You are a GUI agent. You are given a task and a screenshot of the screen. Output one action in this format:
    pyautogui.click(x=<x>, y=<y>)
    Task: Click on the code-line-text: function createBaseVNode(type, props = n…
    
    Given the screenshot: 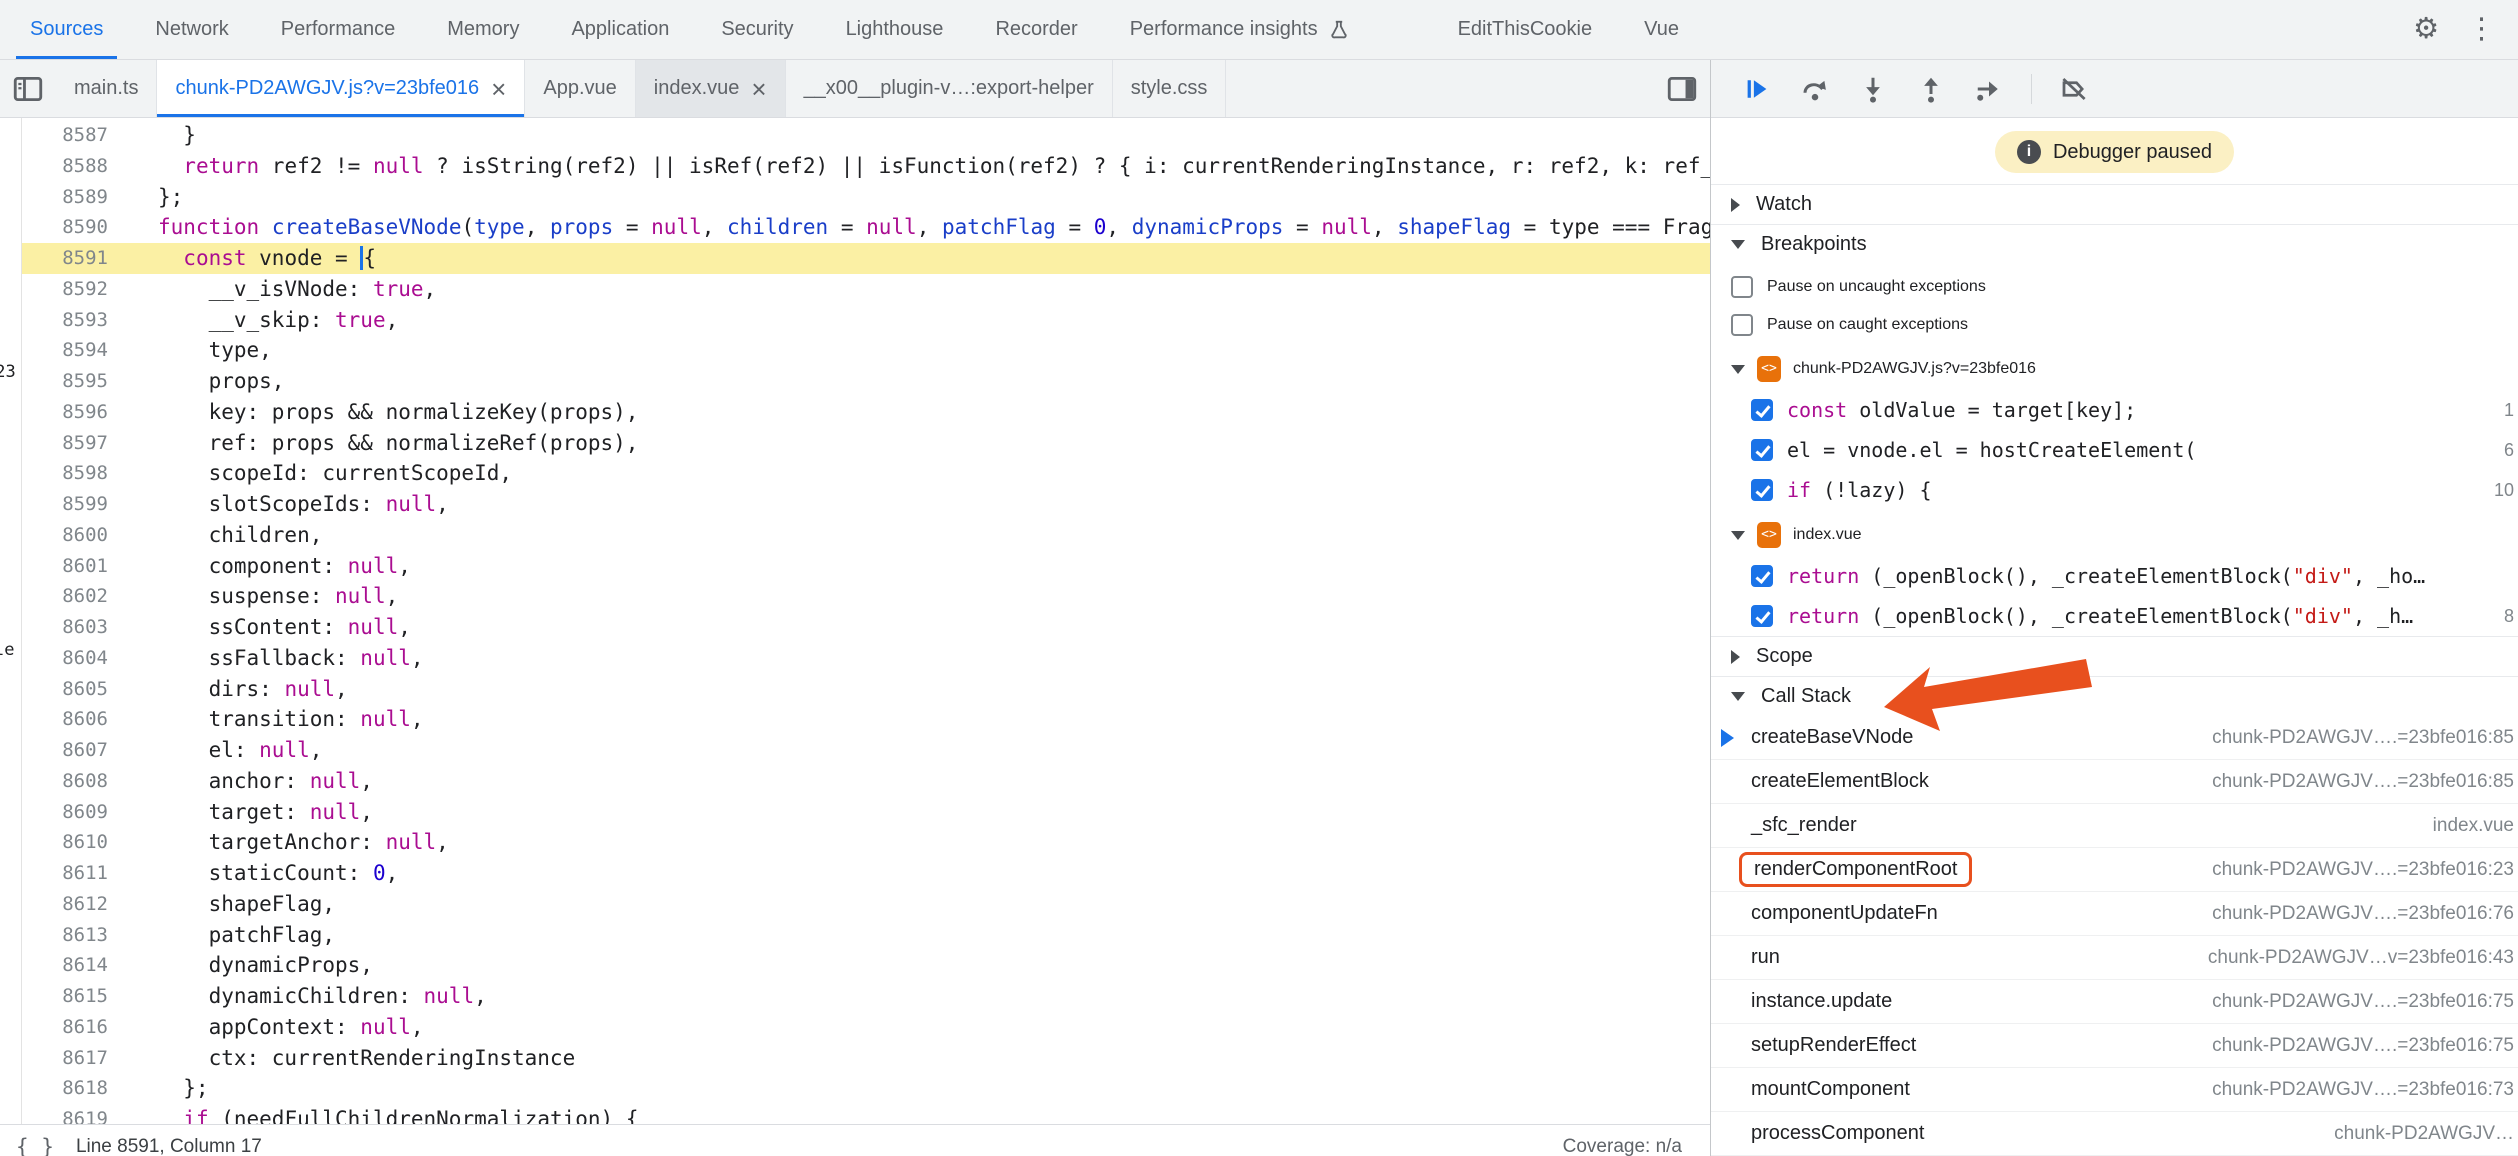 What is the action you would take?
    pyautogui.click(x=917, y=227)
    